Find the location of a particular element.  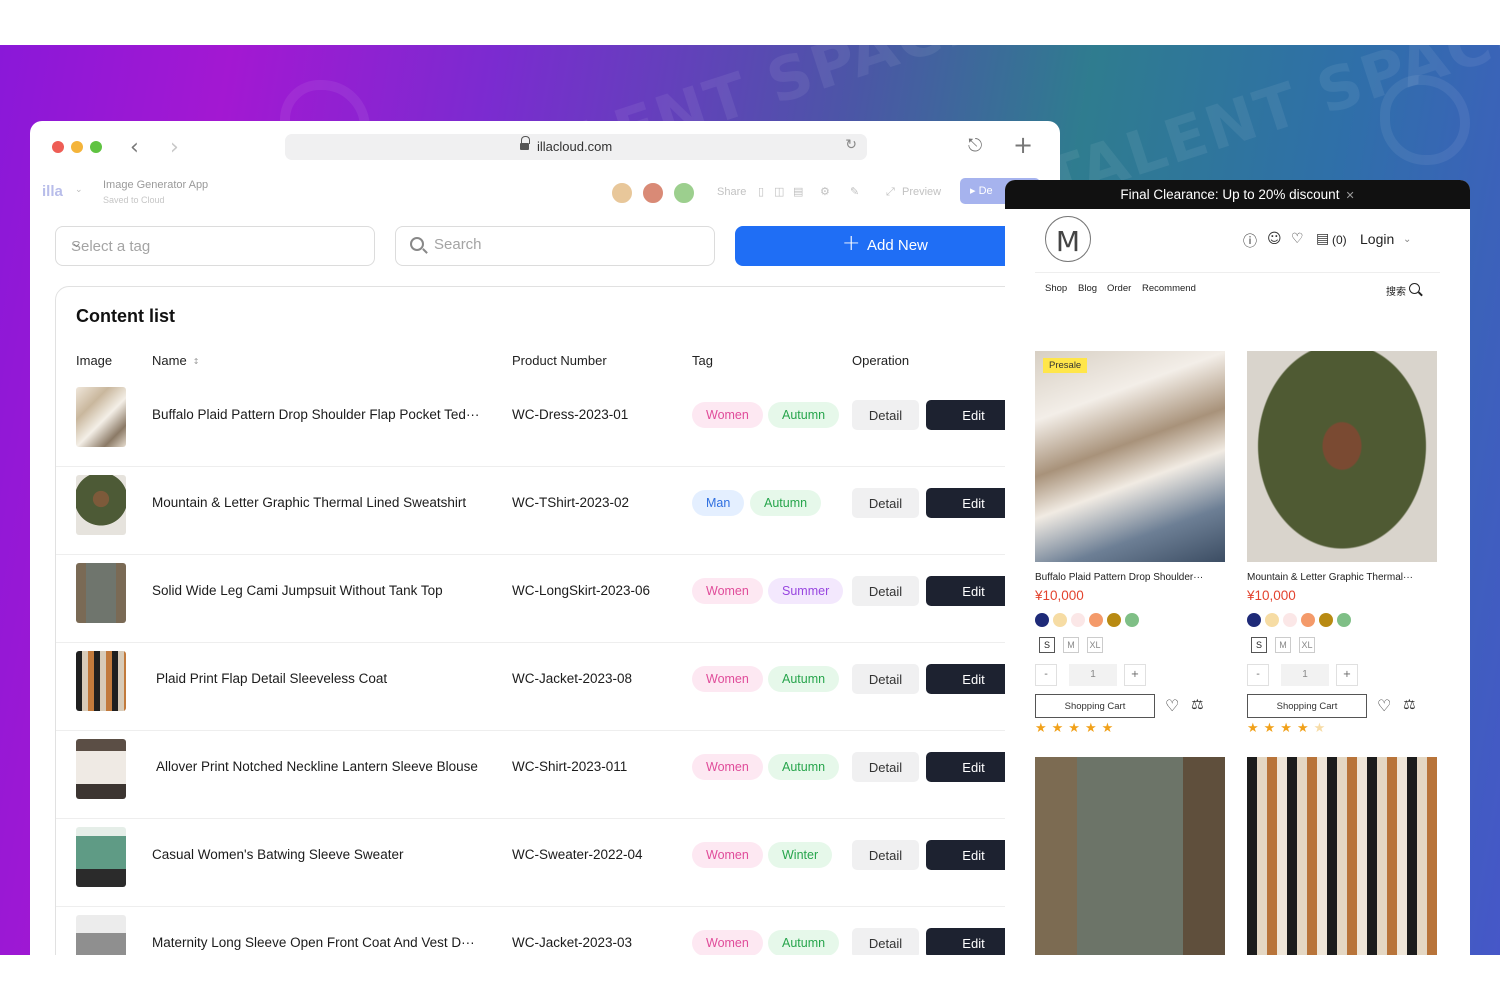

layout-split-icon: ◫ is located at coordinates (779, 191).